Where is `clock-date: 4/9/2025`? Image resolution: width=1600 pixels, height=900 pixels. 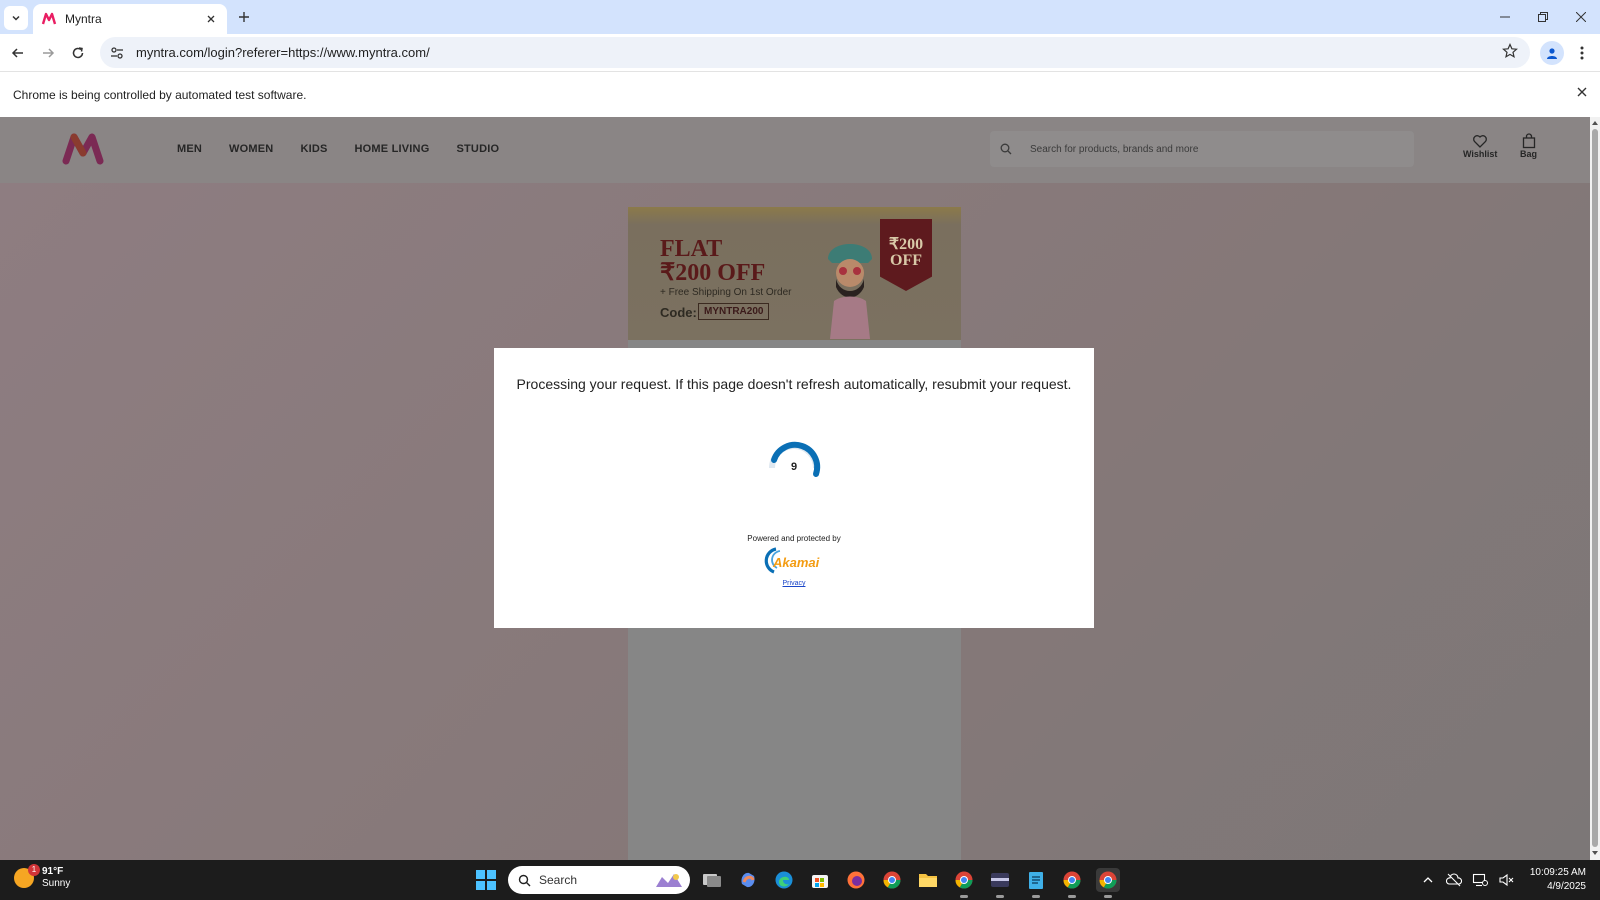 clock-date: 4/9/2025 is located at coordinates (1566, 886).